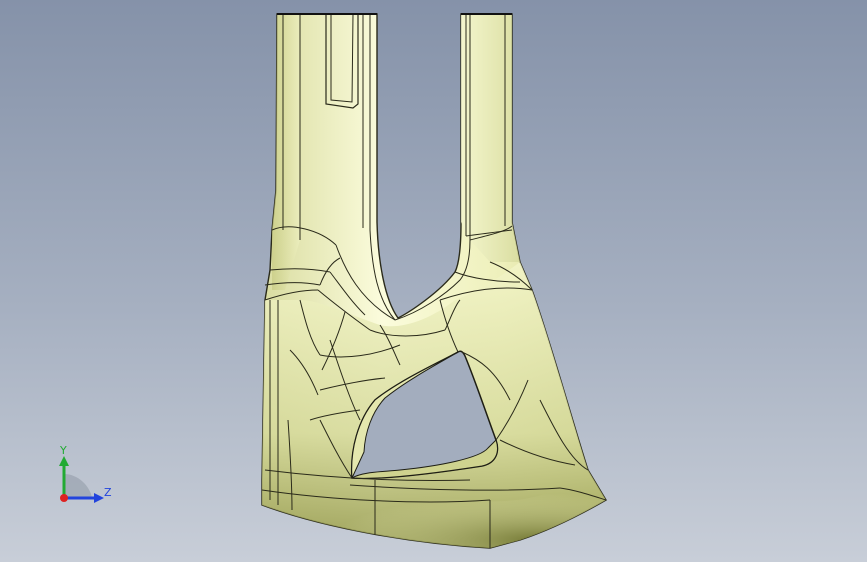 This screenshot has height=562, width=867. I want to click on origin-icon, so click(64, 498).